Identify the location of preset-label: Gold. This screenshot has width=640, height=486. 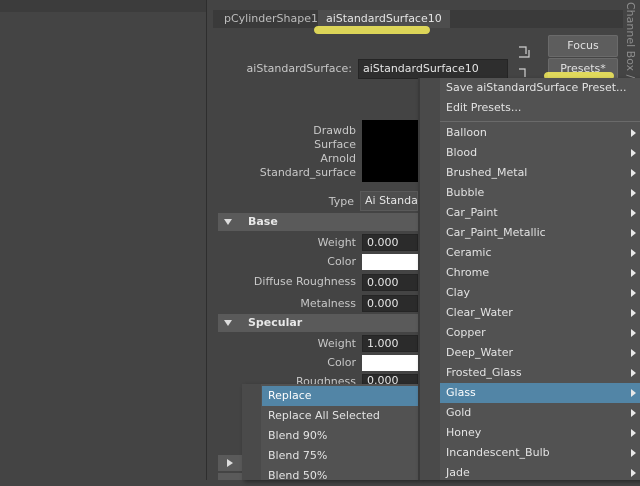
(459, 412).